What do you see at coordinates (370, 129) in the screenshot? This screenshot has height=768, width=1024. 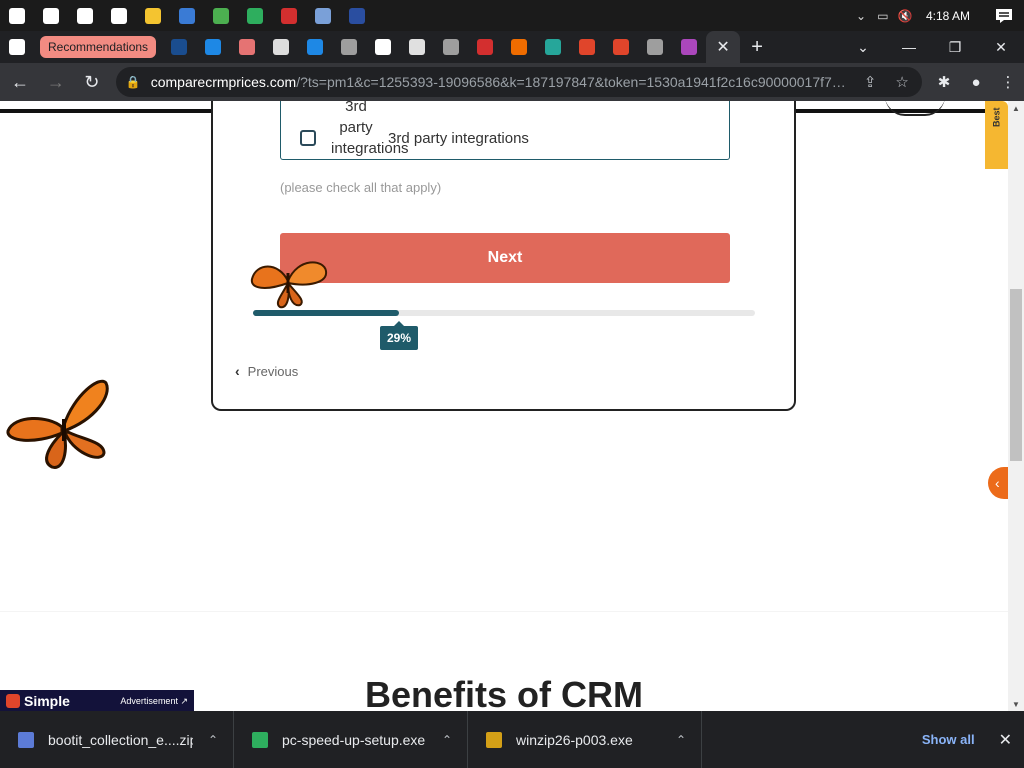 I see `option-image-alt: 3rd party integrations` at bounding box center [370, 129].